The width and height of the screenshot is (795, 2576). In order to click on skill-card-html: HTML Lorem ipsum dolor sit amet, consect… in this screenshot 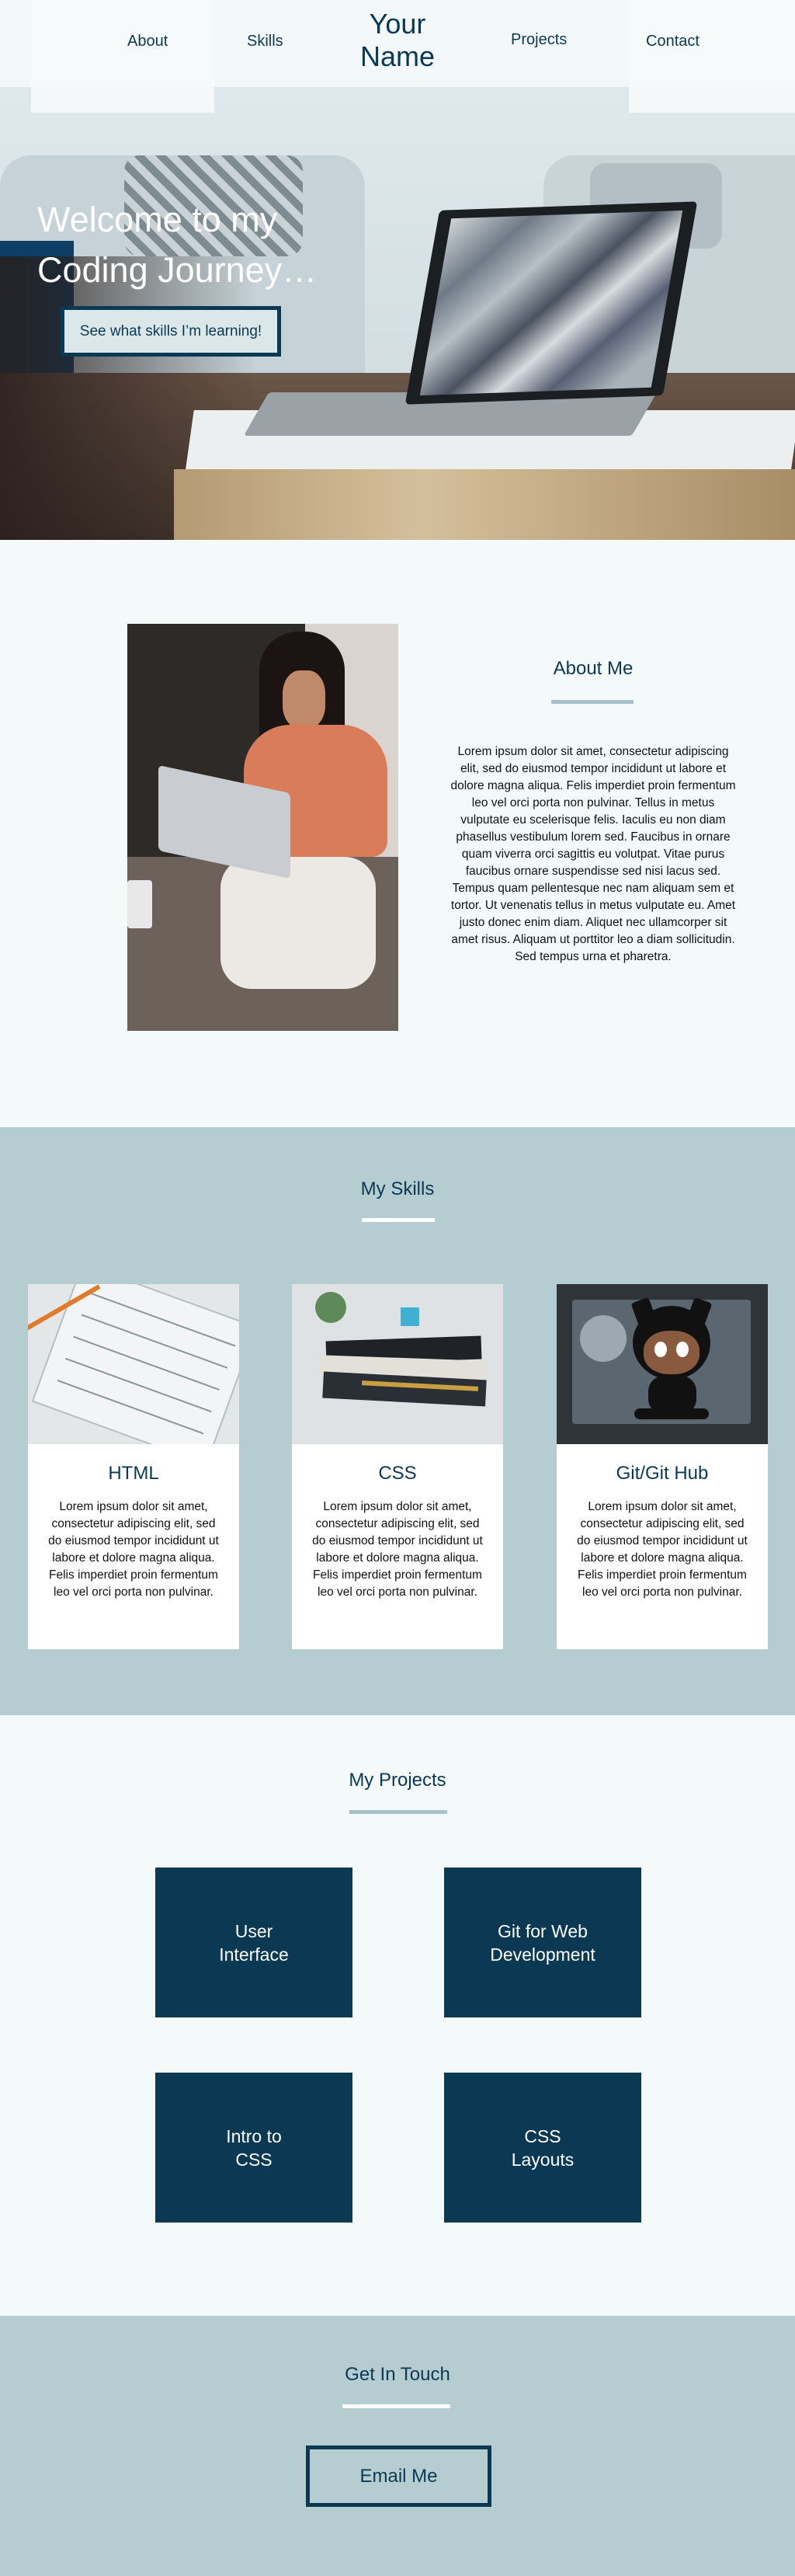, I will do `click(133, 1466)`.